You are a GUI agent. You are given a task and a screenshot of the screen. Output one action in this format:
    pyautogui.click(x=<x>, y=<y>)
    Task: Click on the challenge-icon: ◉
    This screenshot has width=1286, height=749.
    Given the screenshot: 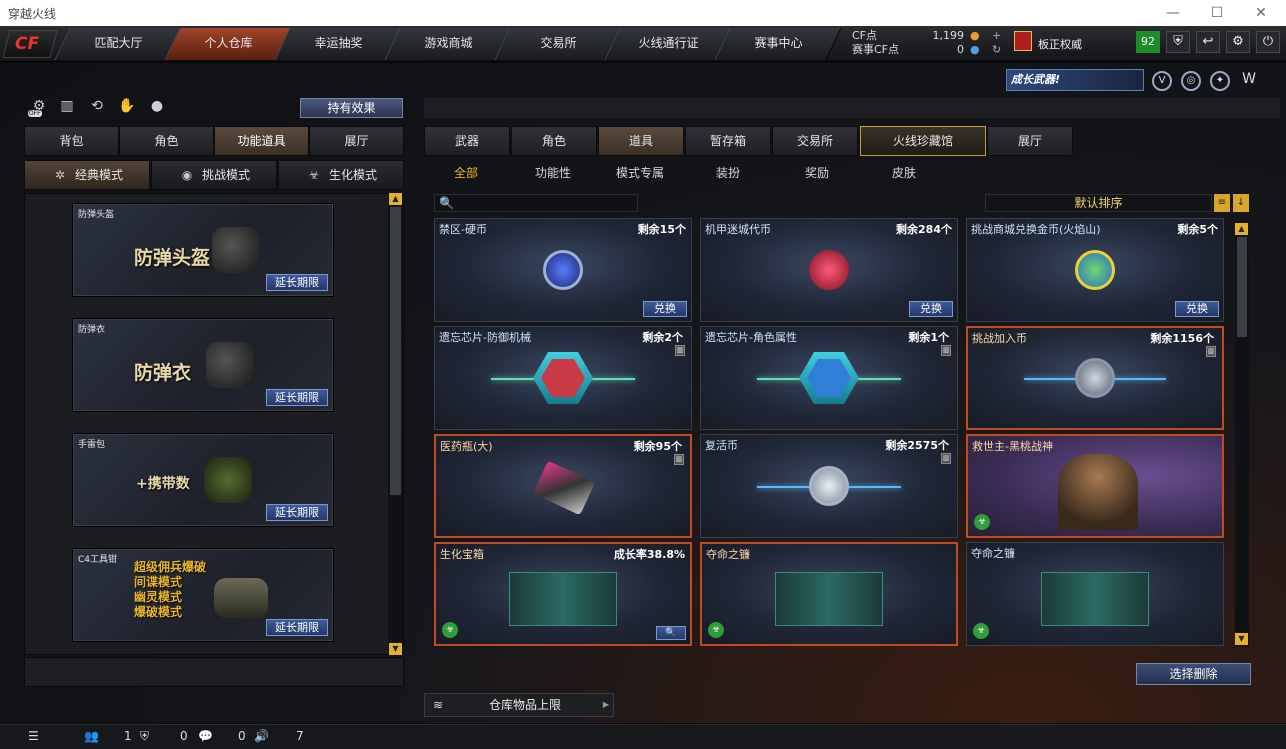 What is the action you would take?
    pyautogui.click(x=187, y=175)
    